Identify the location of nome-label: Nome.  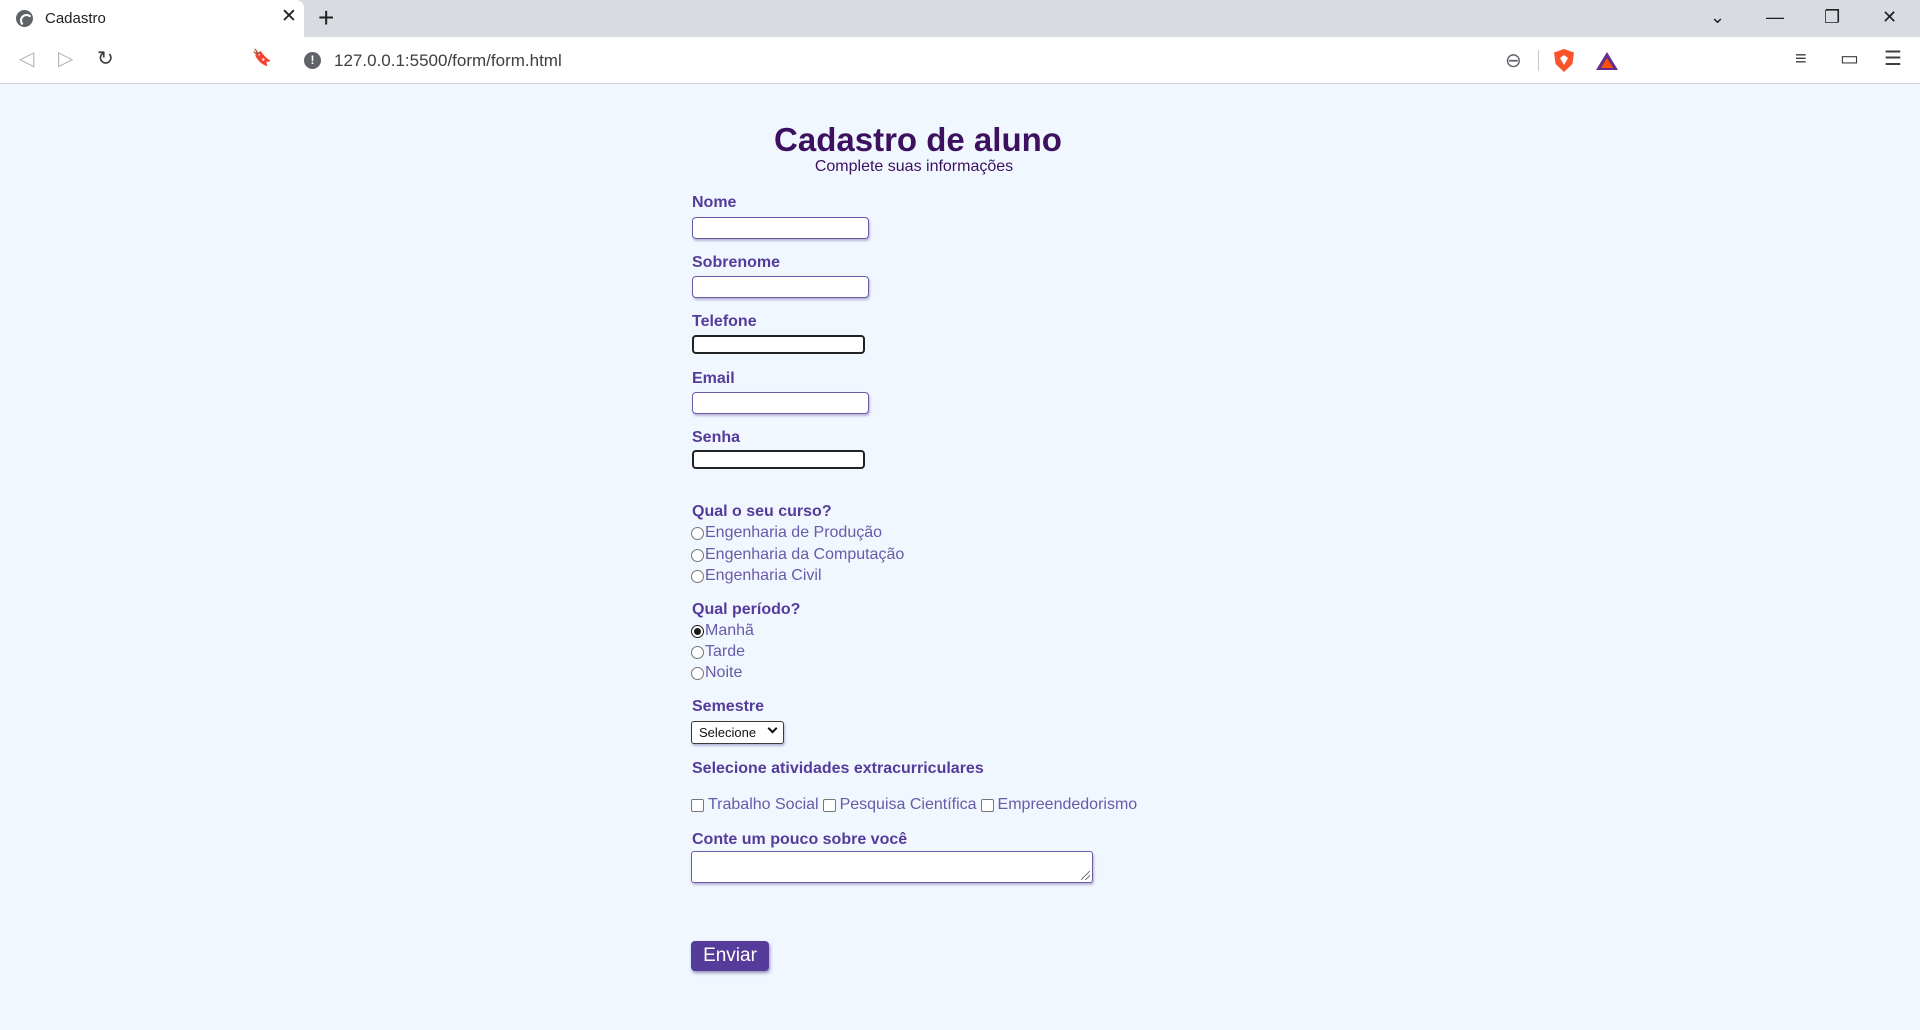
(714, 202).